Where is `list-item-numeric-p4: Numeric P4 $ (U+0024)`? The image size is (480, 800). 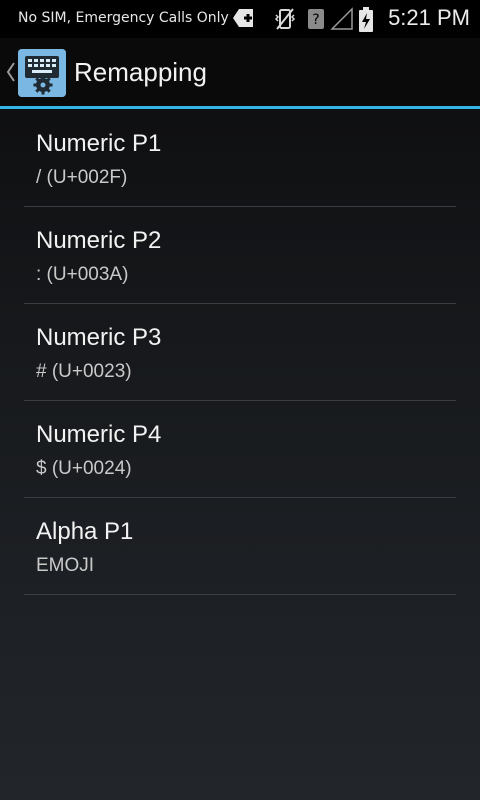 list-item-numeric-p4: Numeric P4 $ (U+0024) is located at coordinates (240, 449).